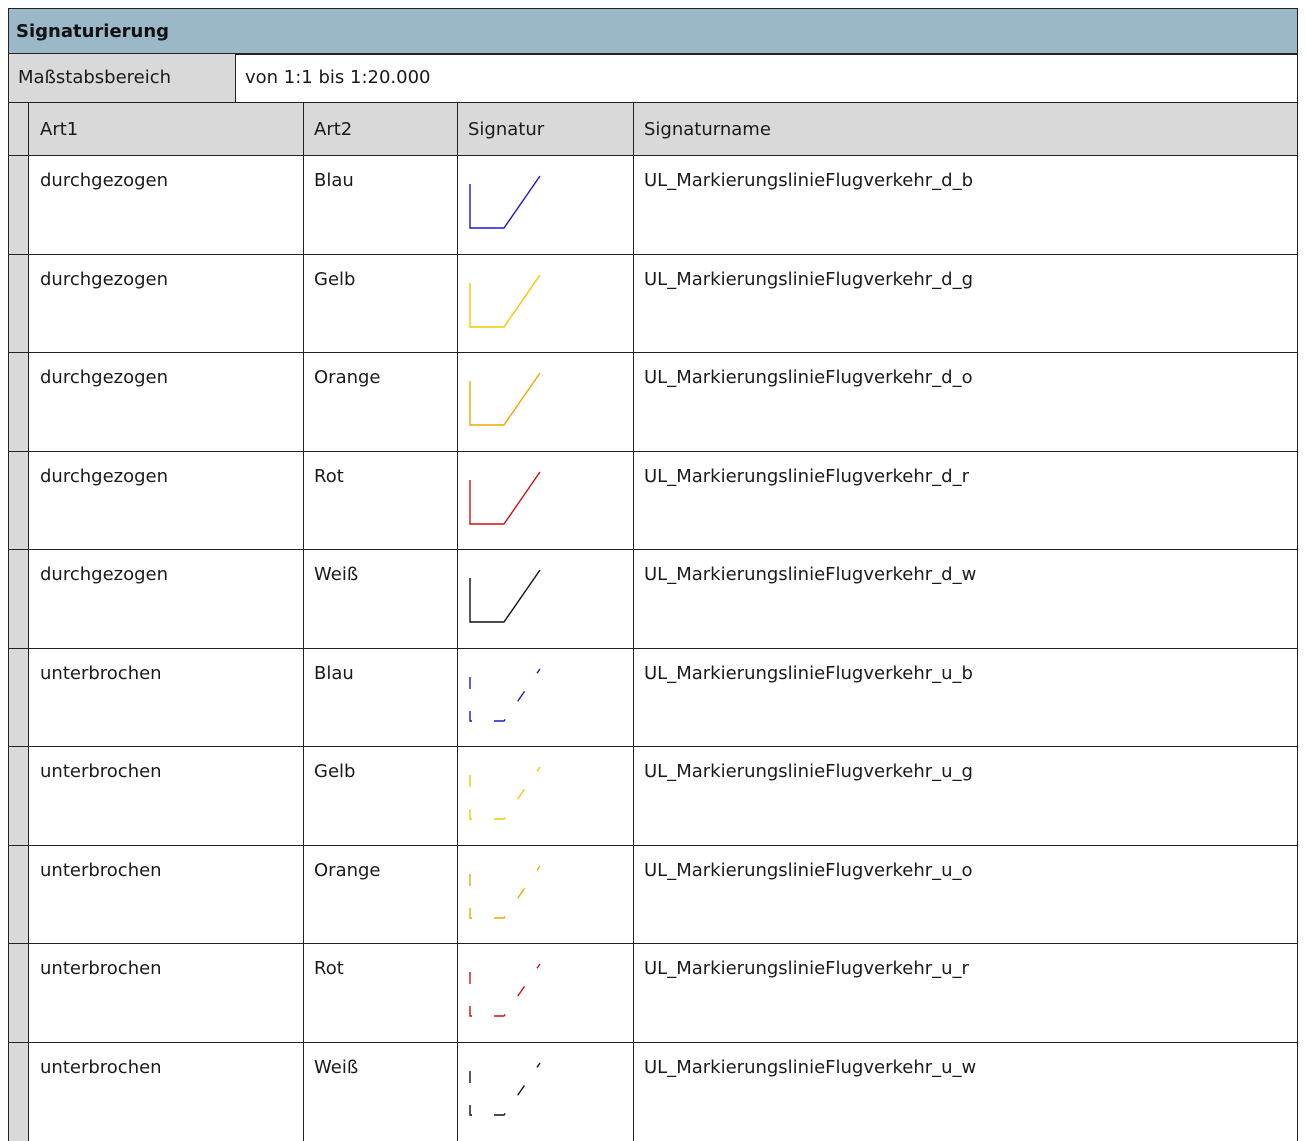 The width and height of the screenshot is (1306, 1141). What do you see at coordinates (546, 129) in the screenshot?
I see `column-header-signatur: Signatur` at bounding box center [546, 129].